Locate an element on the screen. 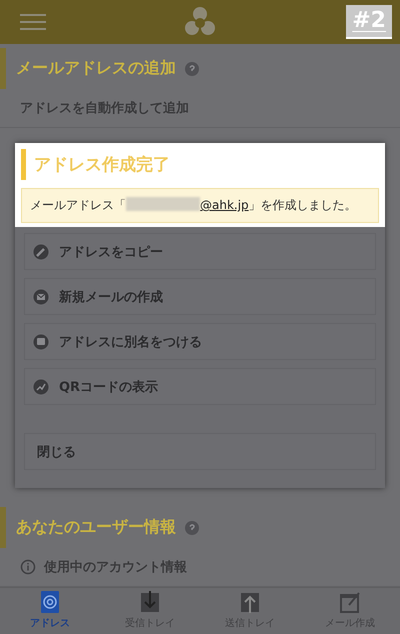 The height and width of the screenshot is (634, 400). pencil-icon is located at coordinates (41, 252).